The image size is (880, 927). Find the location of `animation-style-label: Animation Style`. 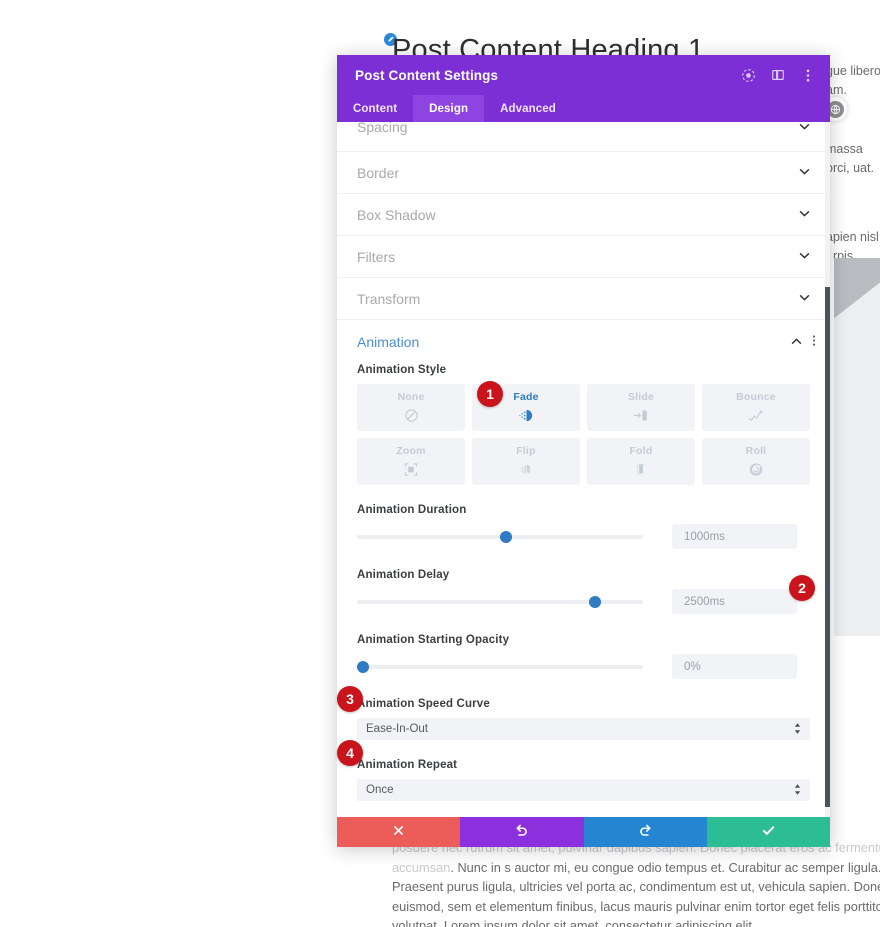

animation-style-label: Animation Style is located at coordinates (402, 370).